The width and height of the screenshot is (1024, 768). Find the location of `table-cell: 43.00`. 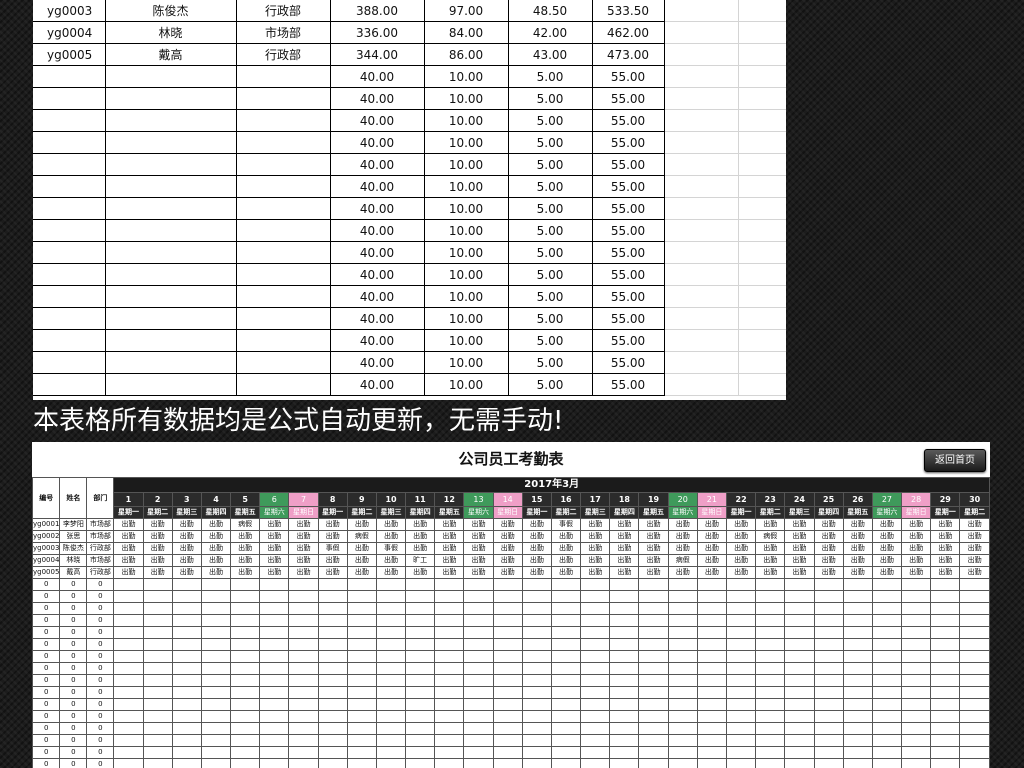

table-cell: 43.00 is located at coordinates (550, 54).